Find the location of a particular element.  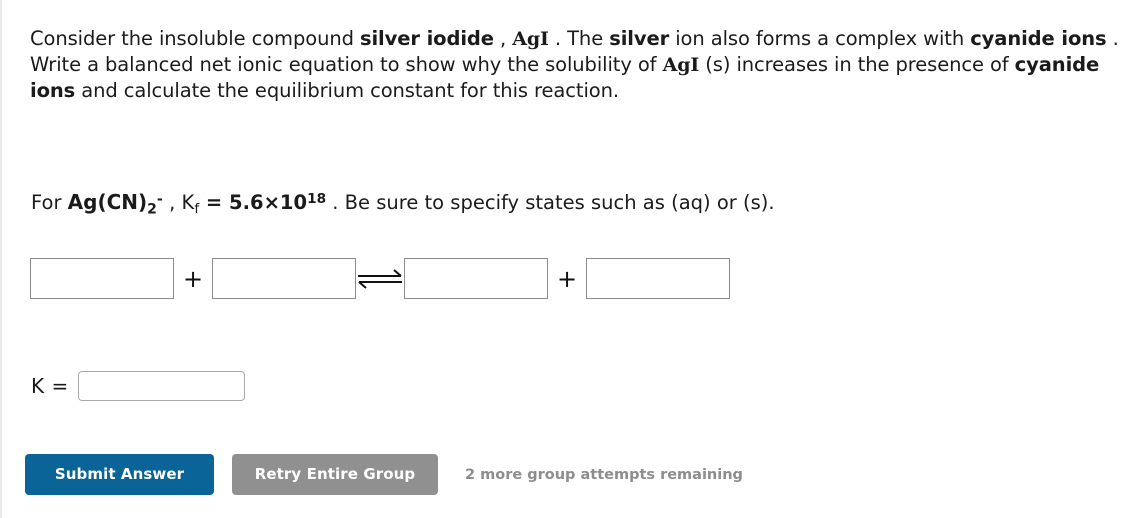

prompt-text-1: Consider the insoluble compound is located at coordinates (195, 38).